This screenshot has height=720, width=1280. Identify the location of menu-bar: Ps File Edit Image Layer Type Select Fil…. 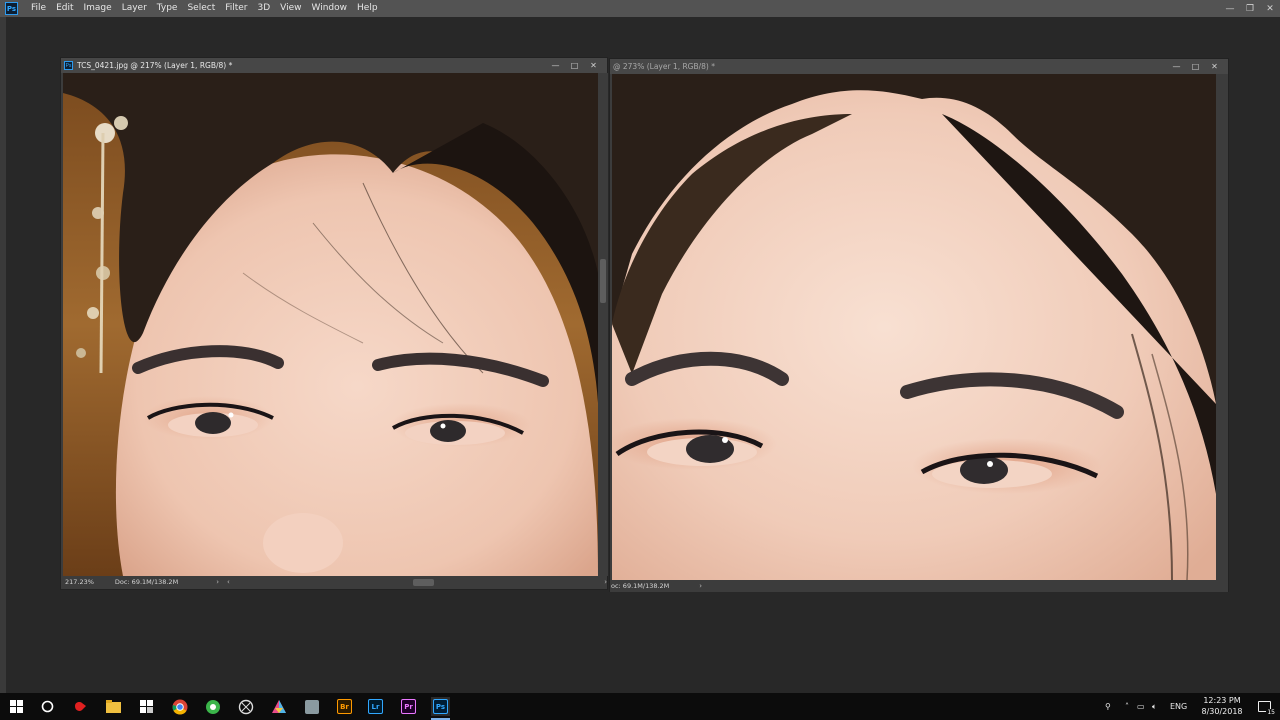
(640, 8).